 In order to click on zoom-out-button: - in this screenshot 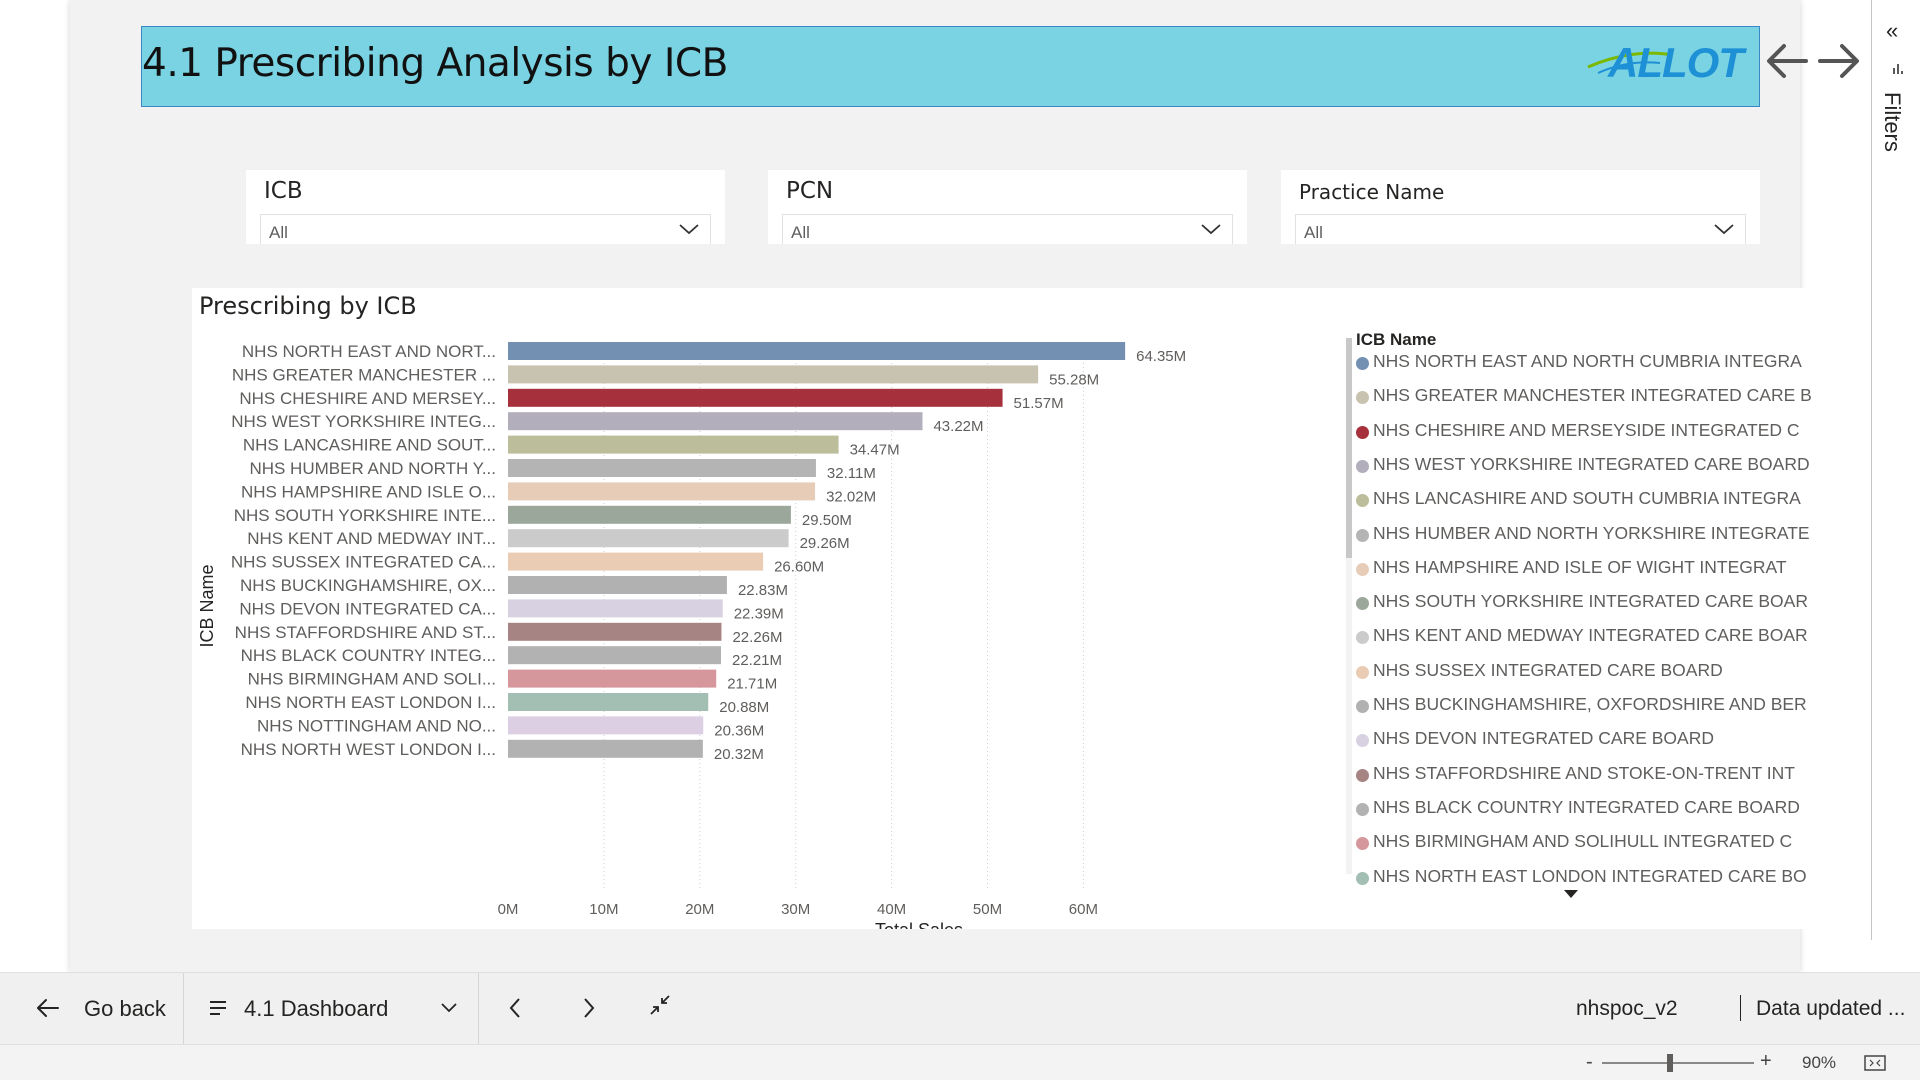, I will do `click(1589, 1062)`.